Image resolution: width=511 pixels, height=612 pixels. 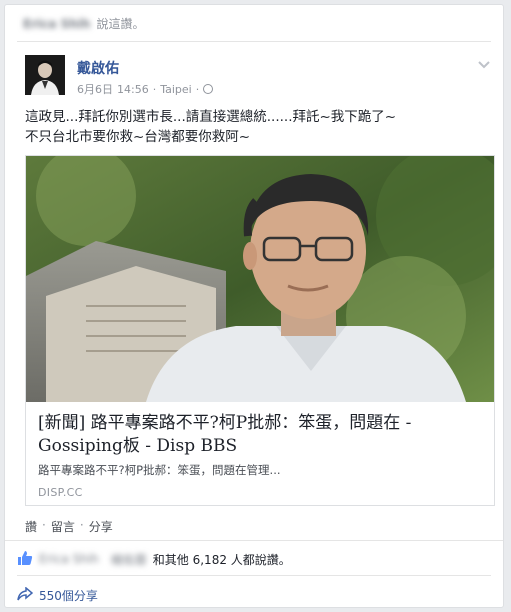 What do you see at coordinates (101, 526) in the screenshot?
I see `share-action: 分享` at bounding box center [101, 526].